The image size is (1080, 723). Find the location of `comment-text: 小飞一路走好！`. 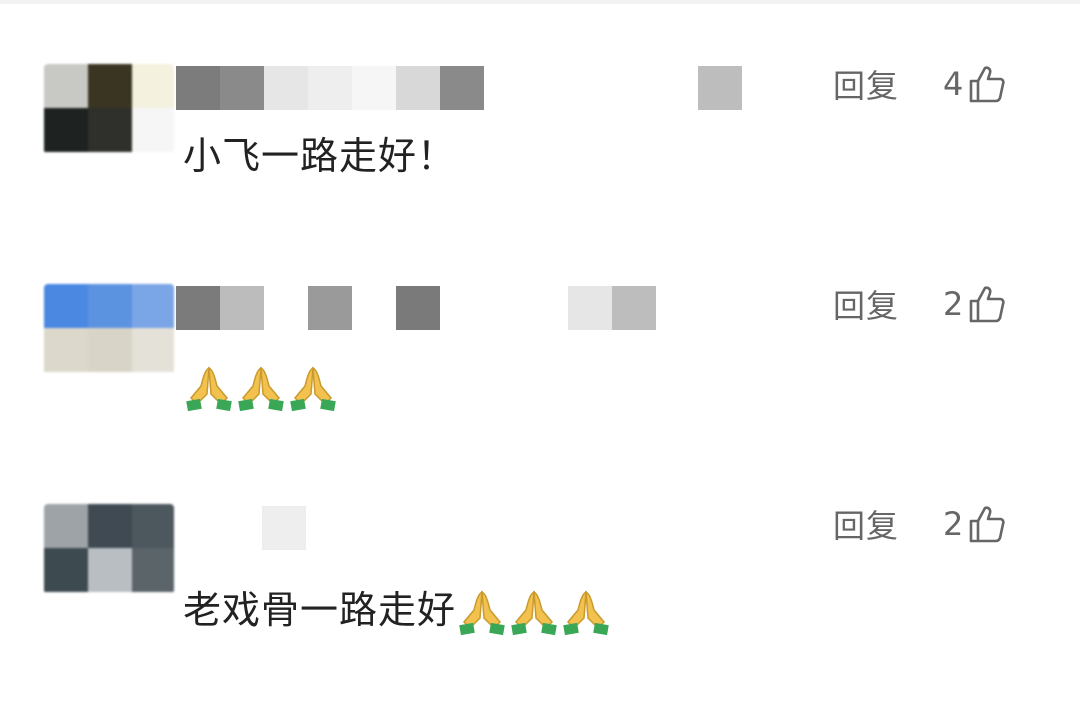

comment-text: 小飞一路走好！ is located at coordinates (320, 156).